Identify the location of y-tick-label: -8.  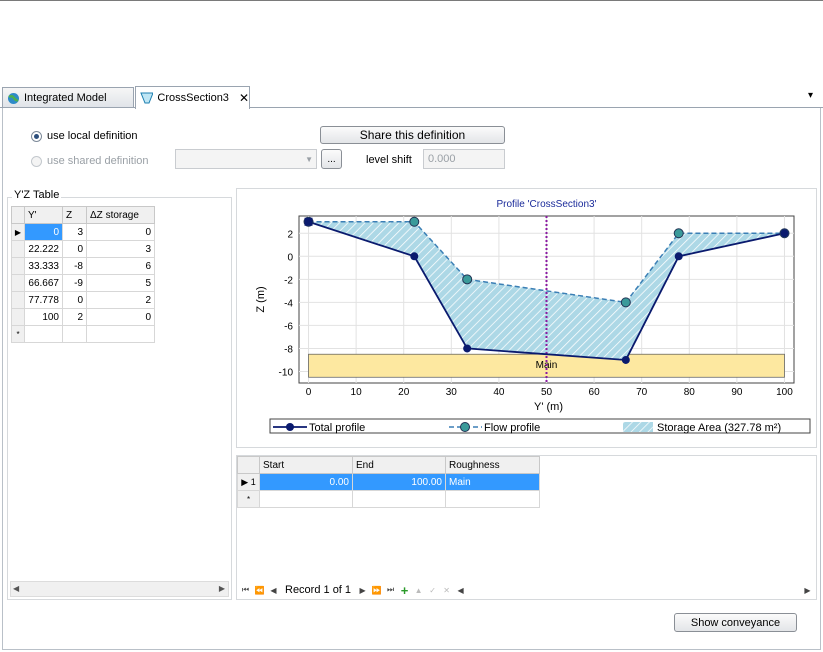
(288, 349).